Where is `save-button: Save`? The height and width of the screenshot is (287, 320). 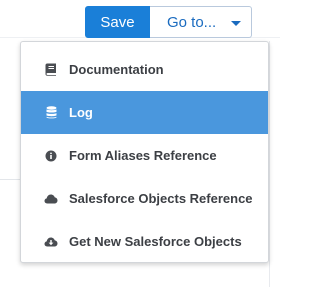
save-button: Save is located at coordinates (117, 22).